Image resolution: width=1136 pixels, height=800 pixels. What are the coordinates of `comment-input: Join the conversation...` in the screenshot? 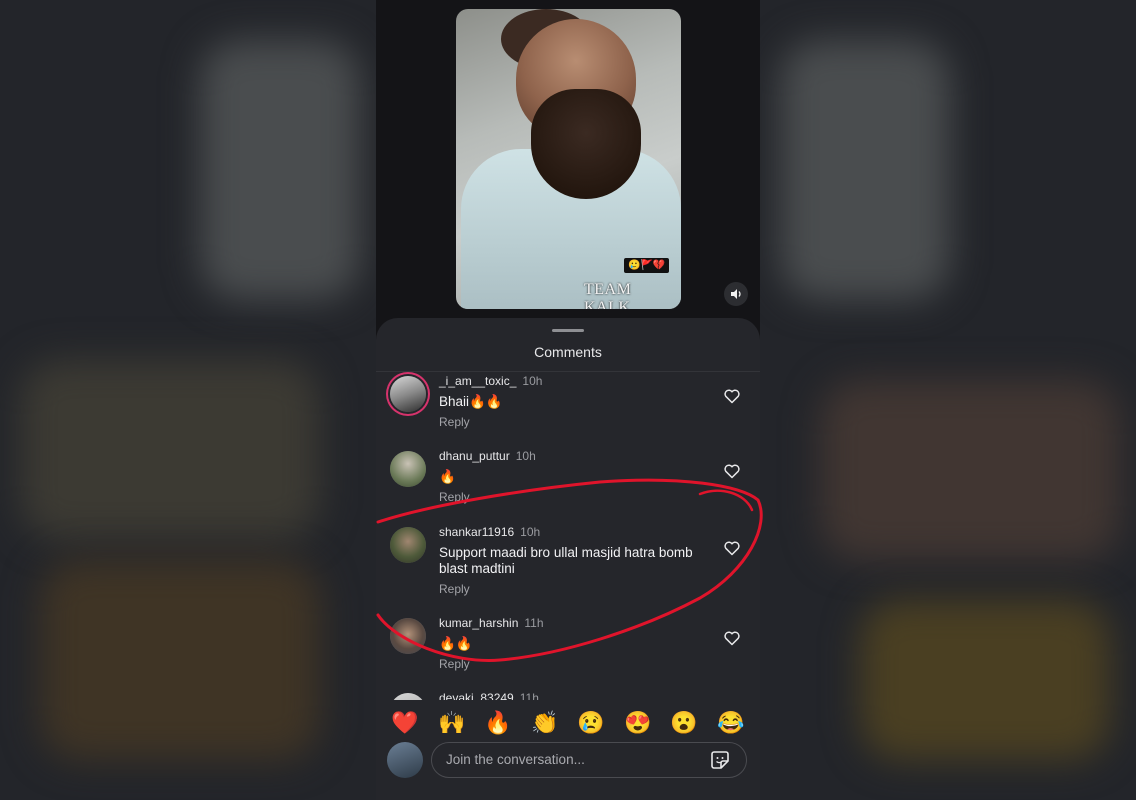 It's located at (589, 760).